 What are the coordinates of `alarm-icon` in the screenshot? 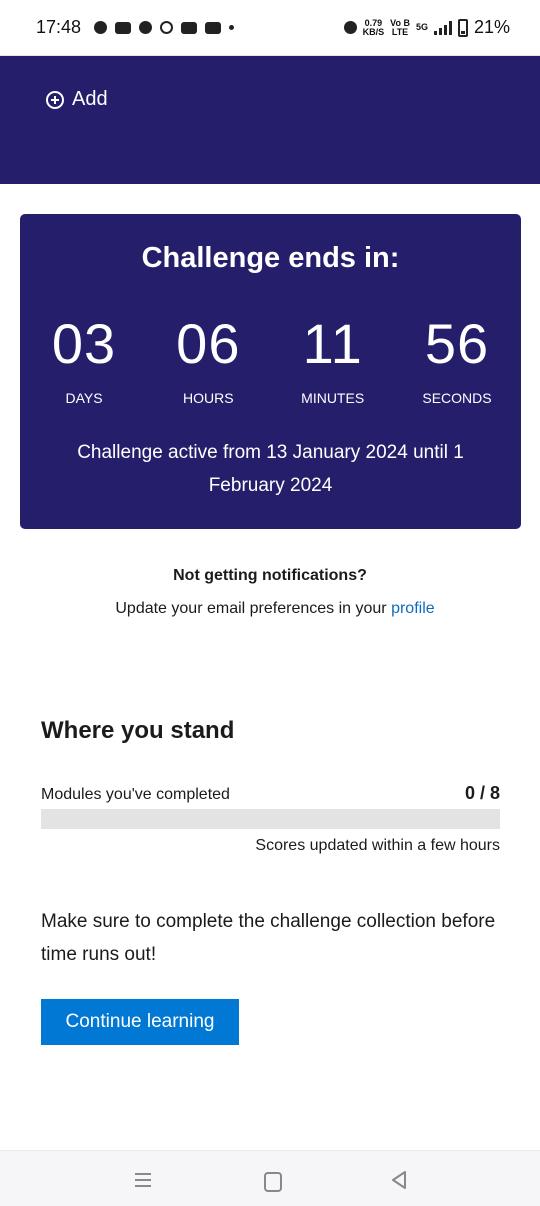 It's located at (350, 27).